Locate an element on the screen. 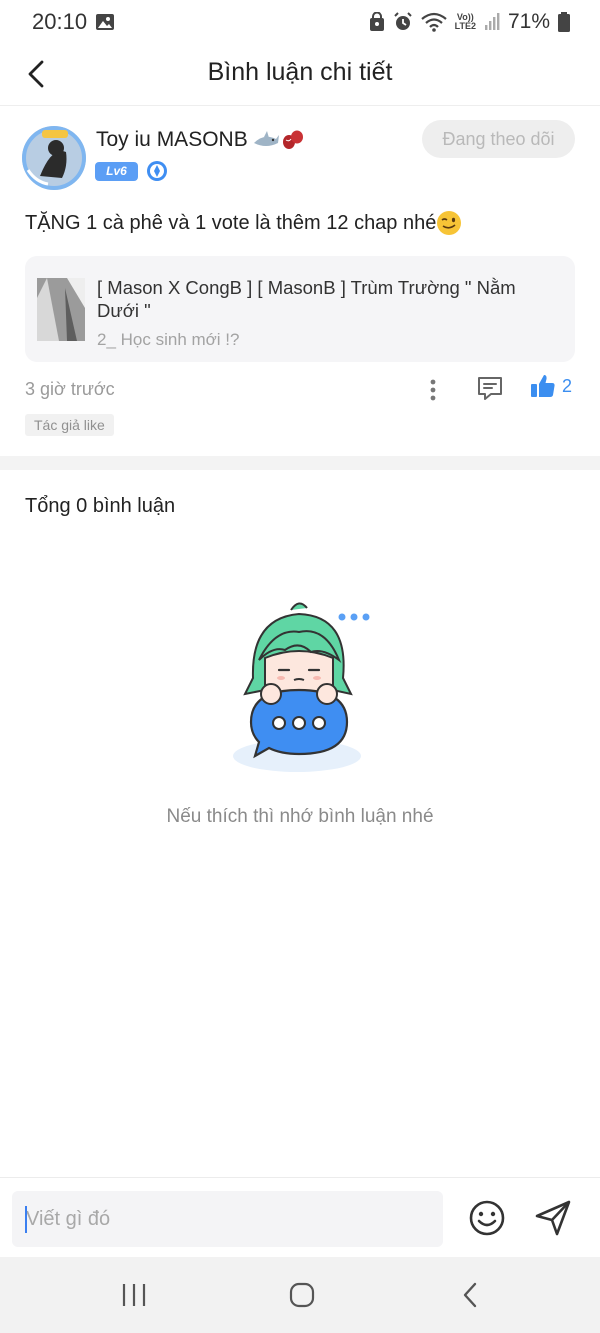 This screenshot has height=1333, width=600. author-name: Toy iu MASONB is located at coordinates (172, 139).